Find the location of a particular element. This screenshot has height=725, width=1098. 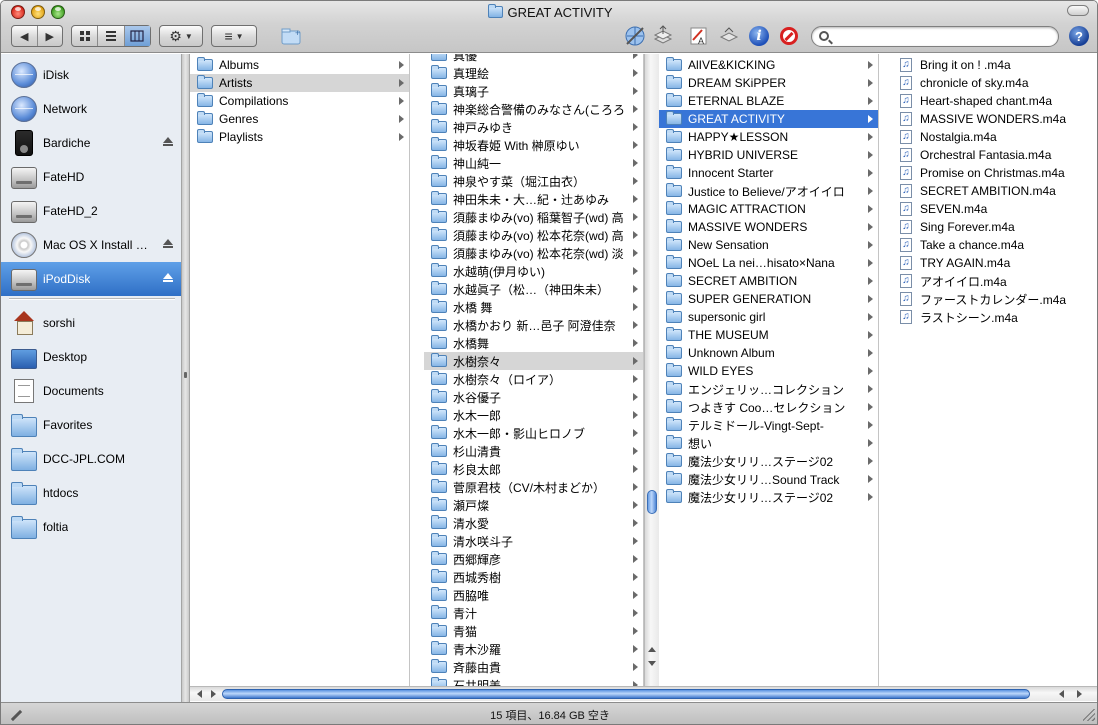

album-item: エンジェリッ…コレクション is located at coordinates (768, 389).